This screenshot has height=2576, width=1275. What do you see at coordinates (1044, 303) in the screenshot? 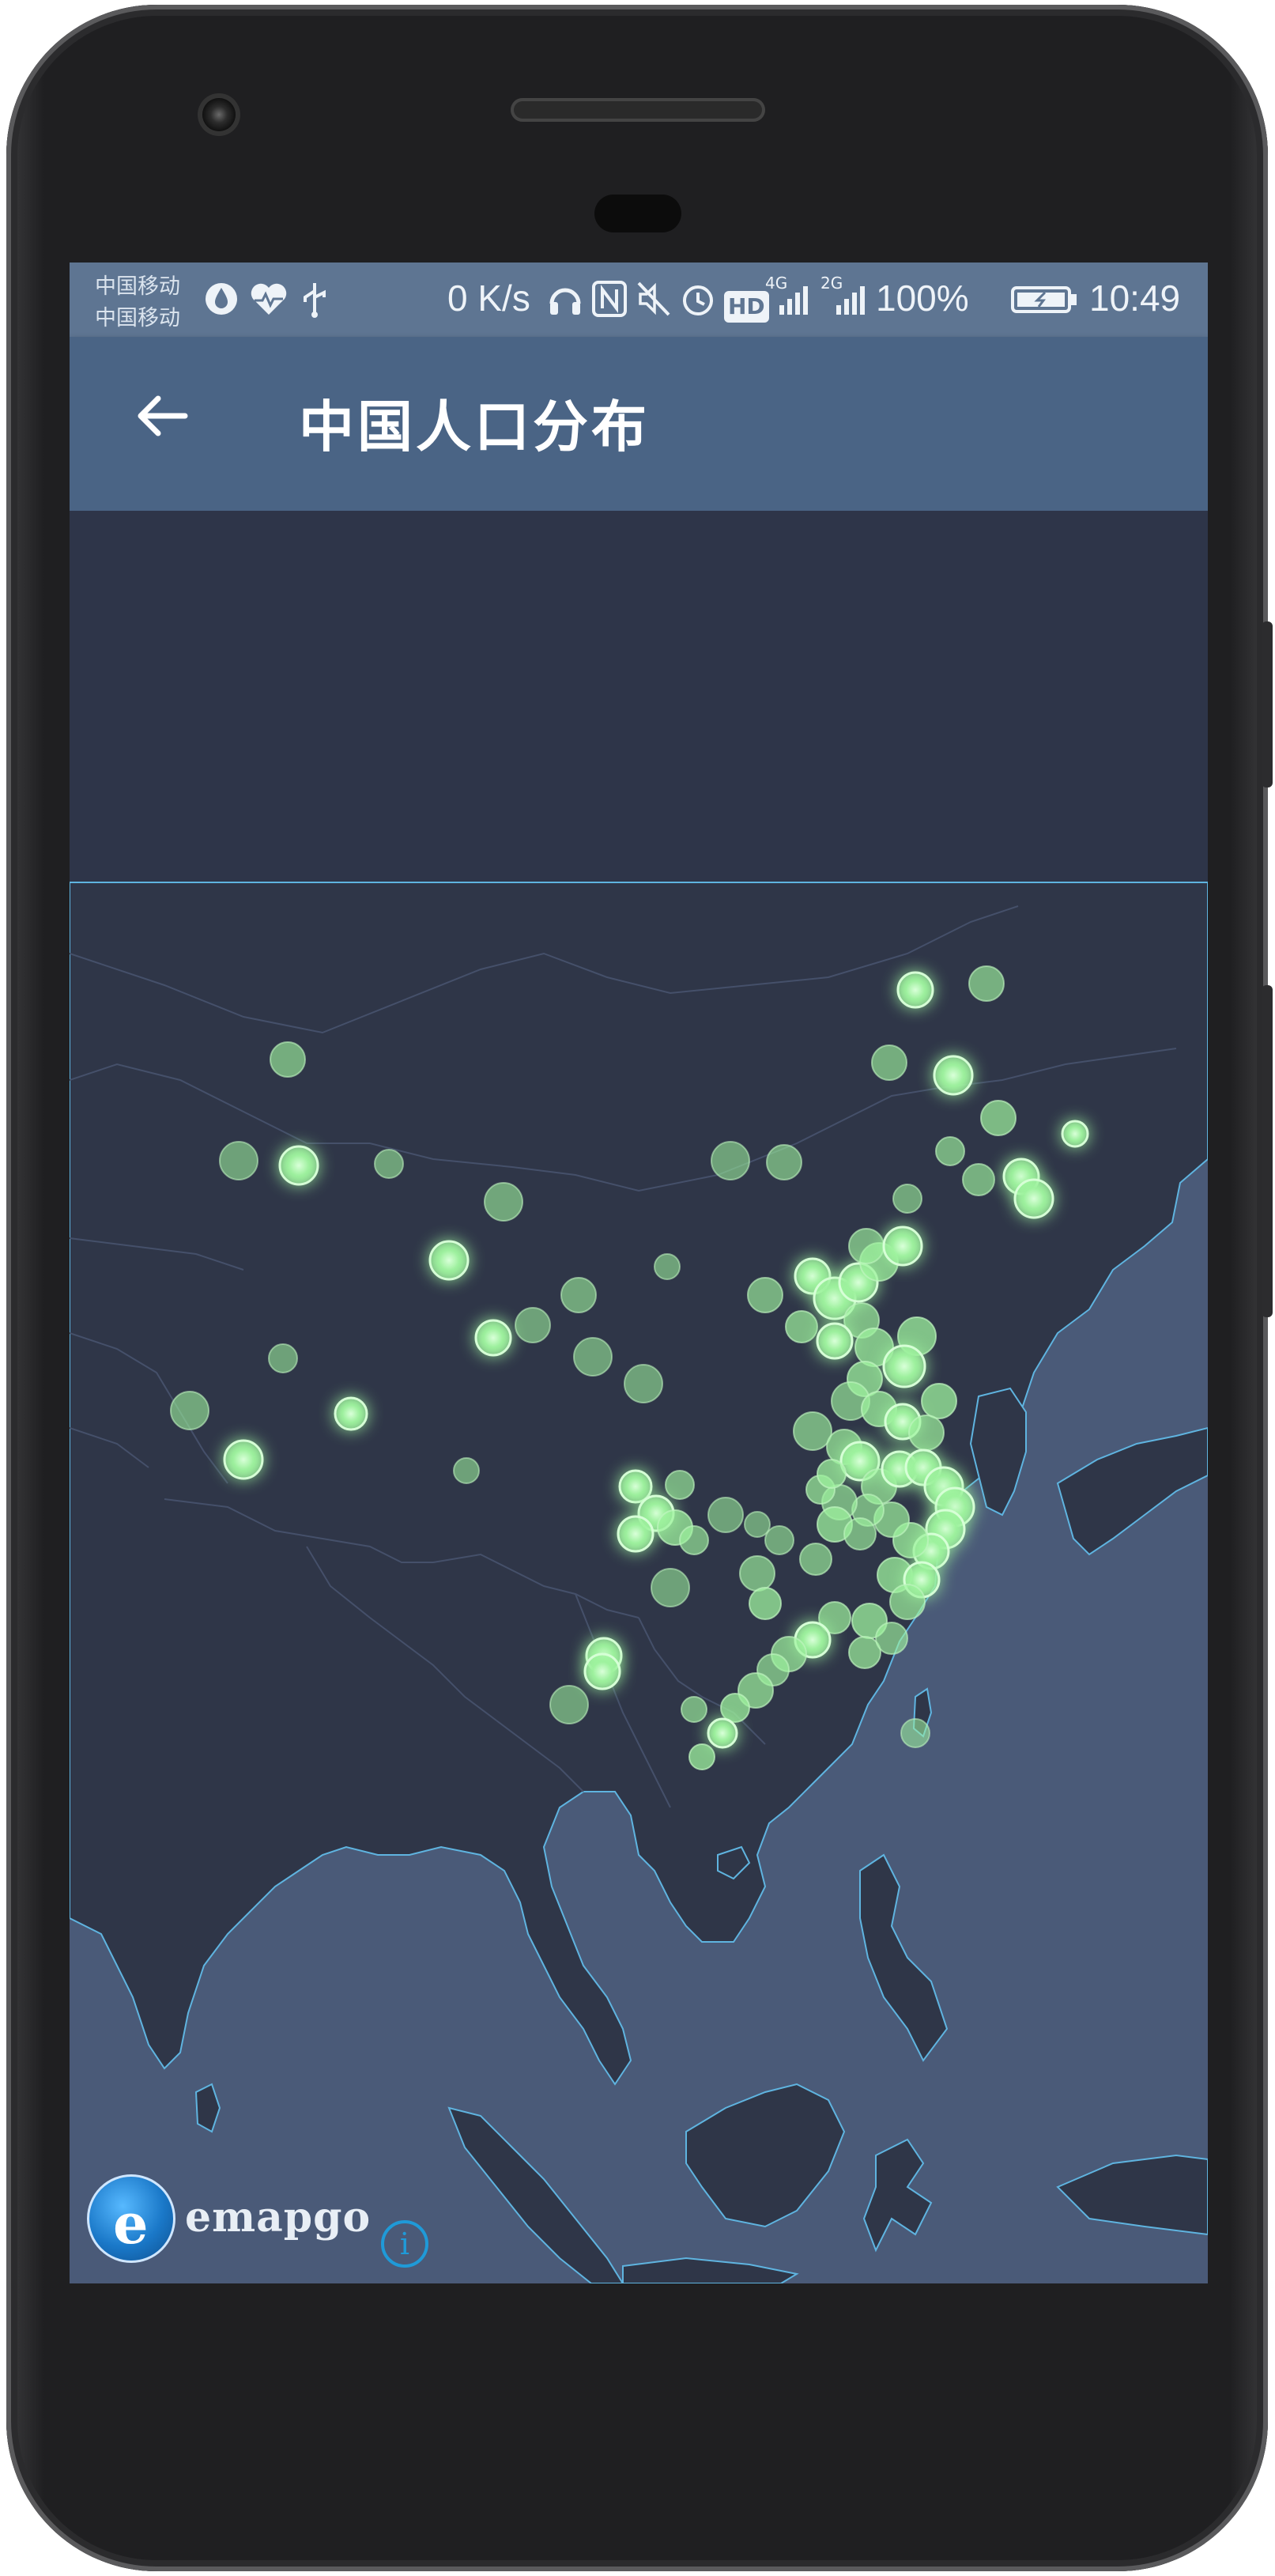
I see `battery-charging-icon` at bounding box center [1044, 303].